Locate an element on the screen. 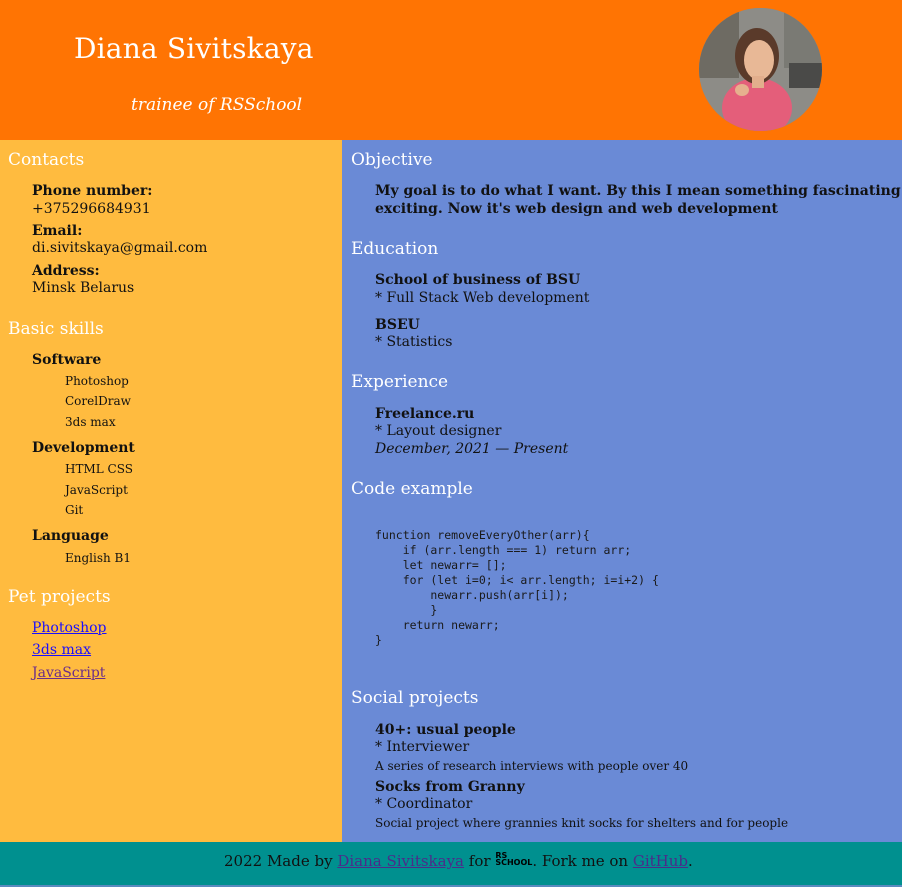  footer-for: for is located at coordinates (480, 861).